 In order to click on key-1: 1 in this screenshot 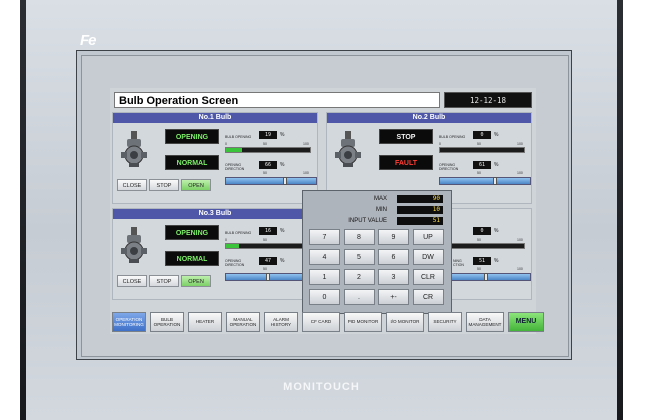, I will do `click(324, 277)`.